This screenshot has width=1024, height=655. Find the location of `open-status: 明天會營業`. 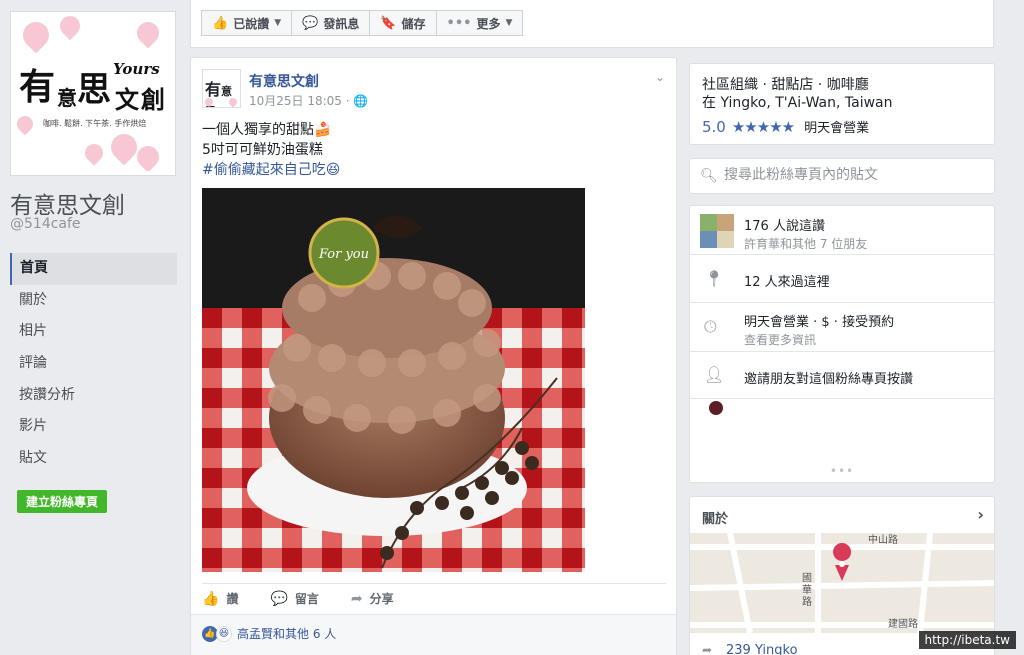

open-status: 明天會營業 is located at coordinates (837, 128).